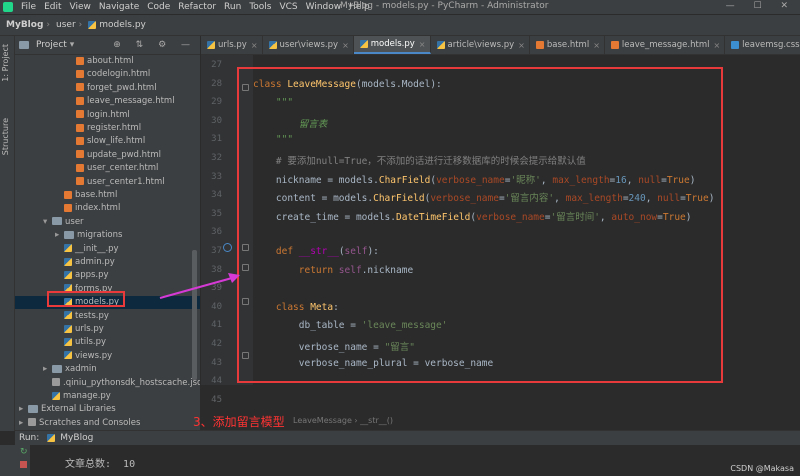 The width and height of the screenshot is (800, 476). What do you see at coordinates (260, 7) in the screenshot?
I see `menu-item-tools: Tools` at bounding box center [260, 7].